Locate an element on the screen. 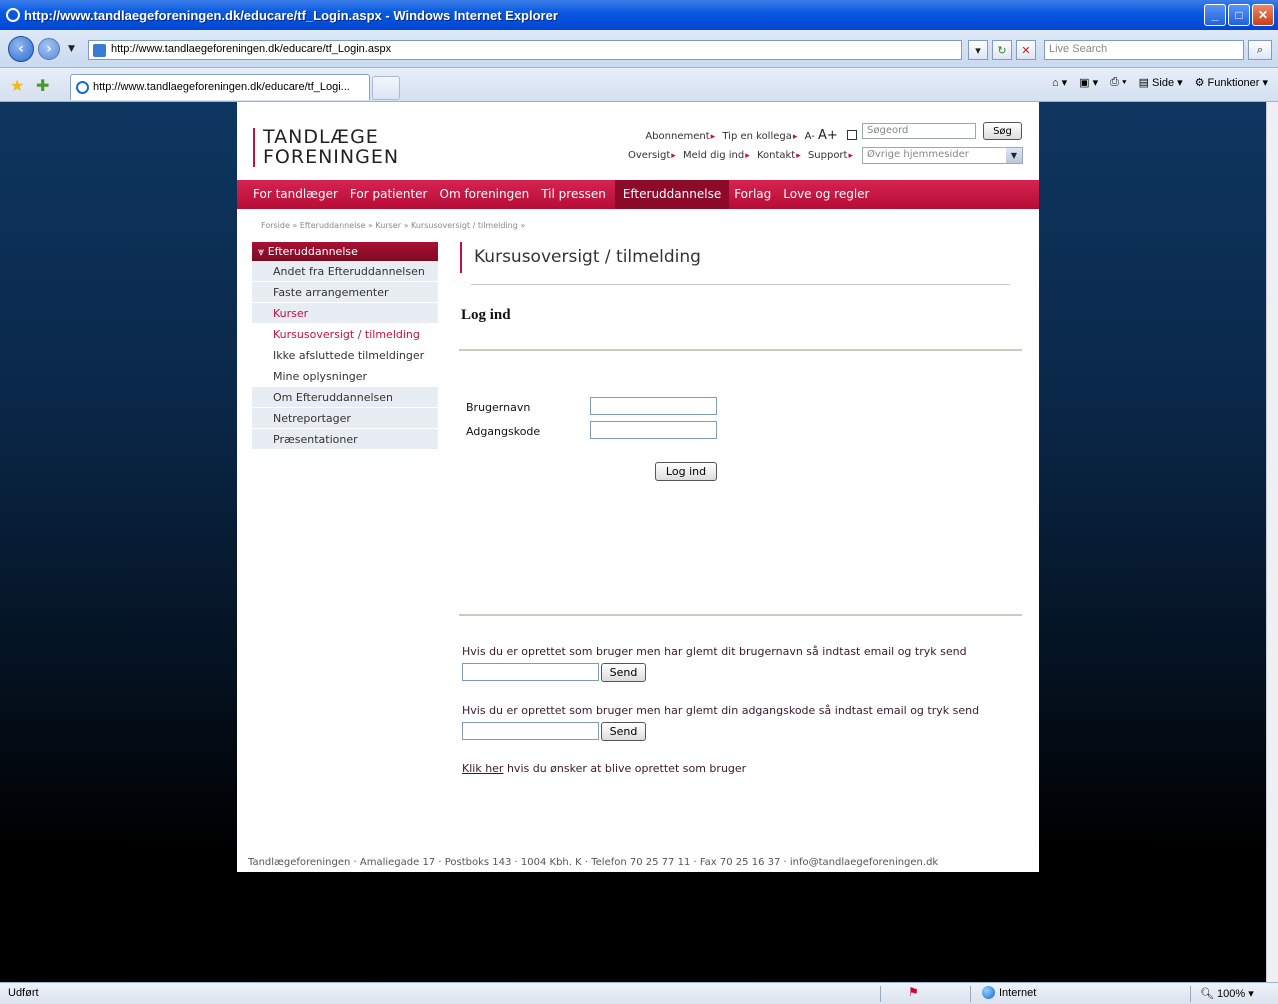 This screenshot has width=1278, height=1004. password-label: Adgangskode is located at coordinates (503, 431).